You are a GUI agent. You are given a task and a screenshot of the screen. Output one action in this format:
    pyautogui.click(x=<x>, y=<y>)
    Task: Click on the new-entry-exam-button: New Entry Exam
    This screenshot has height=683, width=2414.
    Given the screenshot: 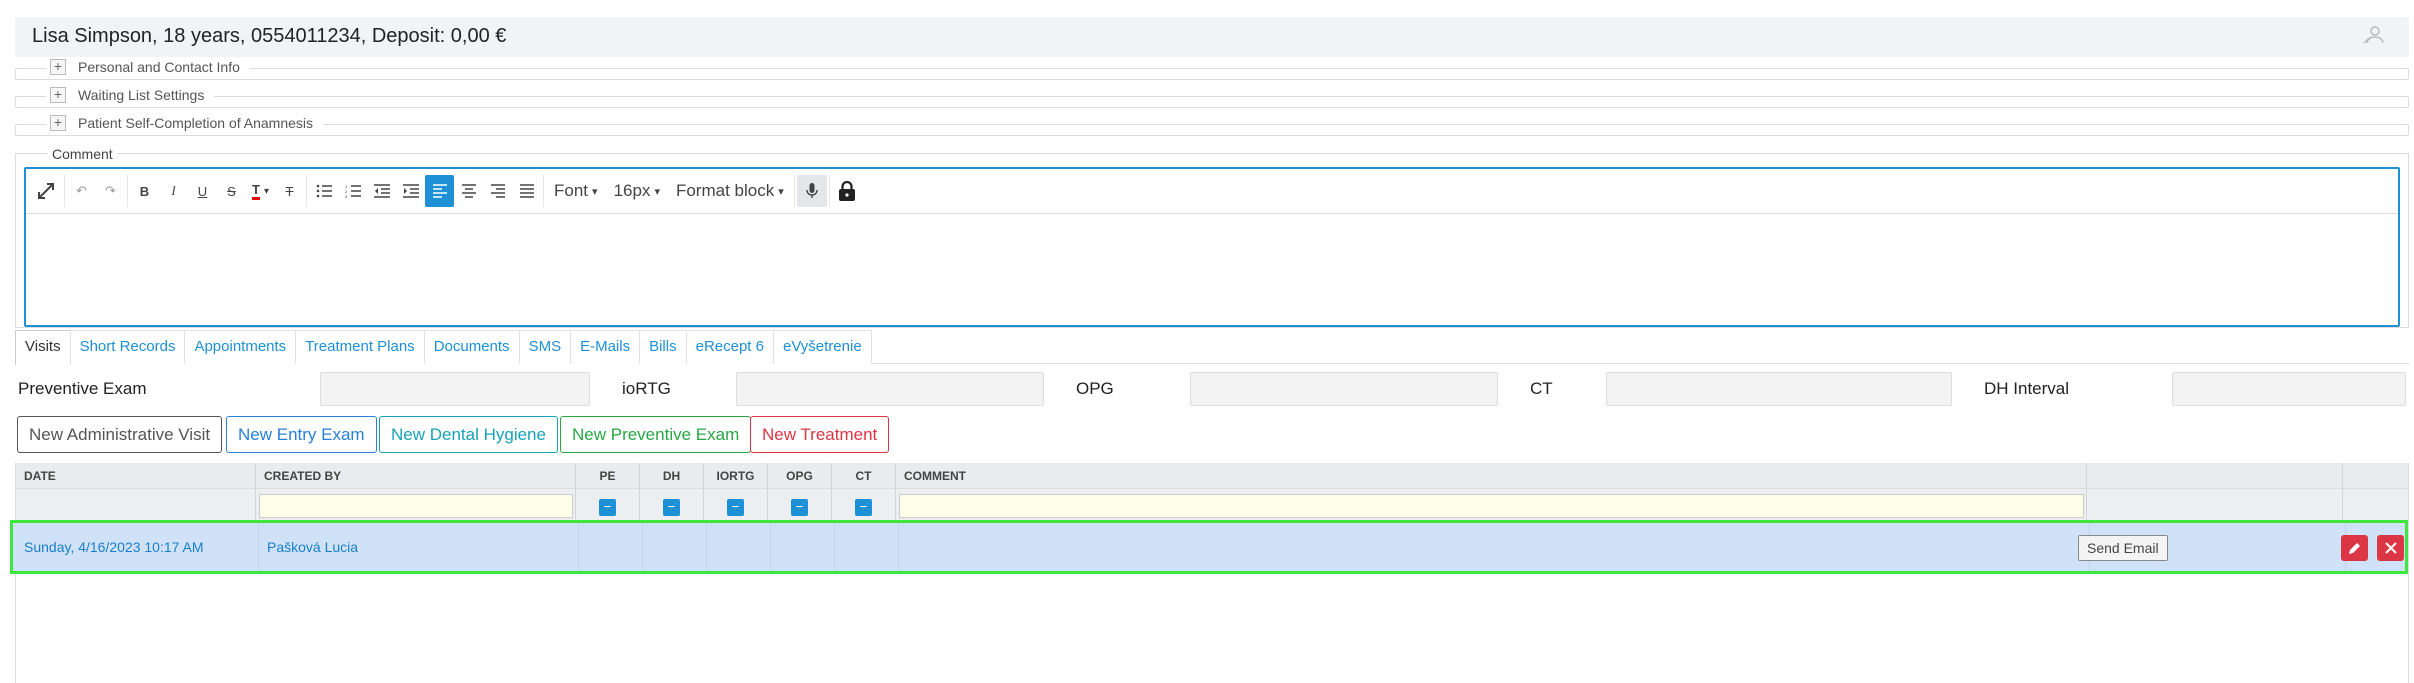 What is the action you would take?
    pyautogui.click(x=301, y=434)
    